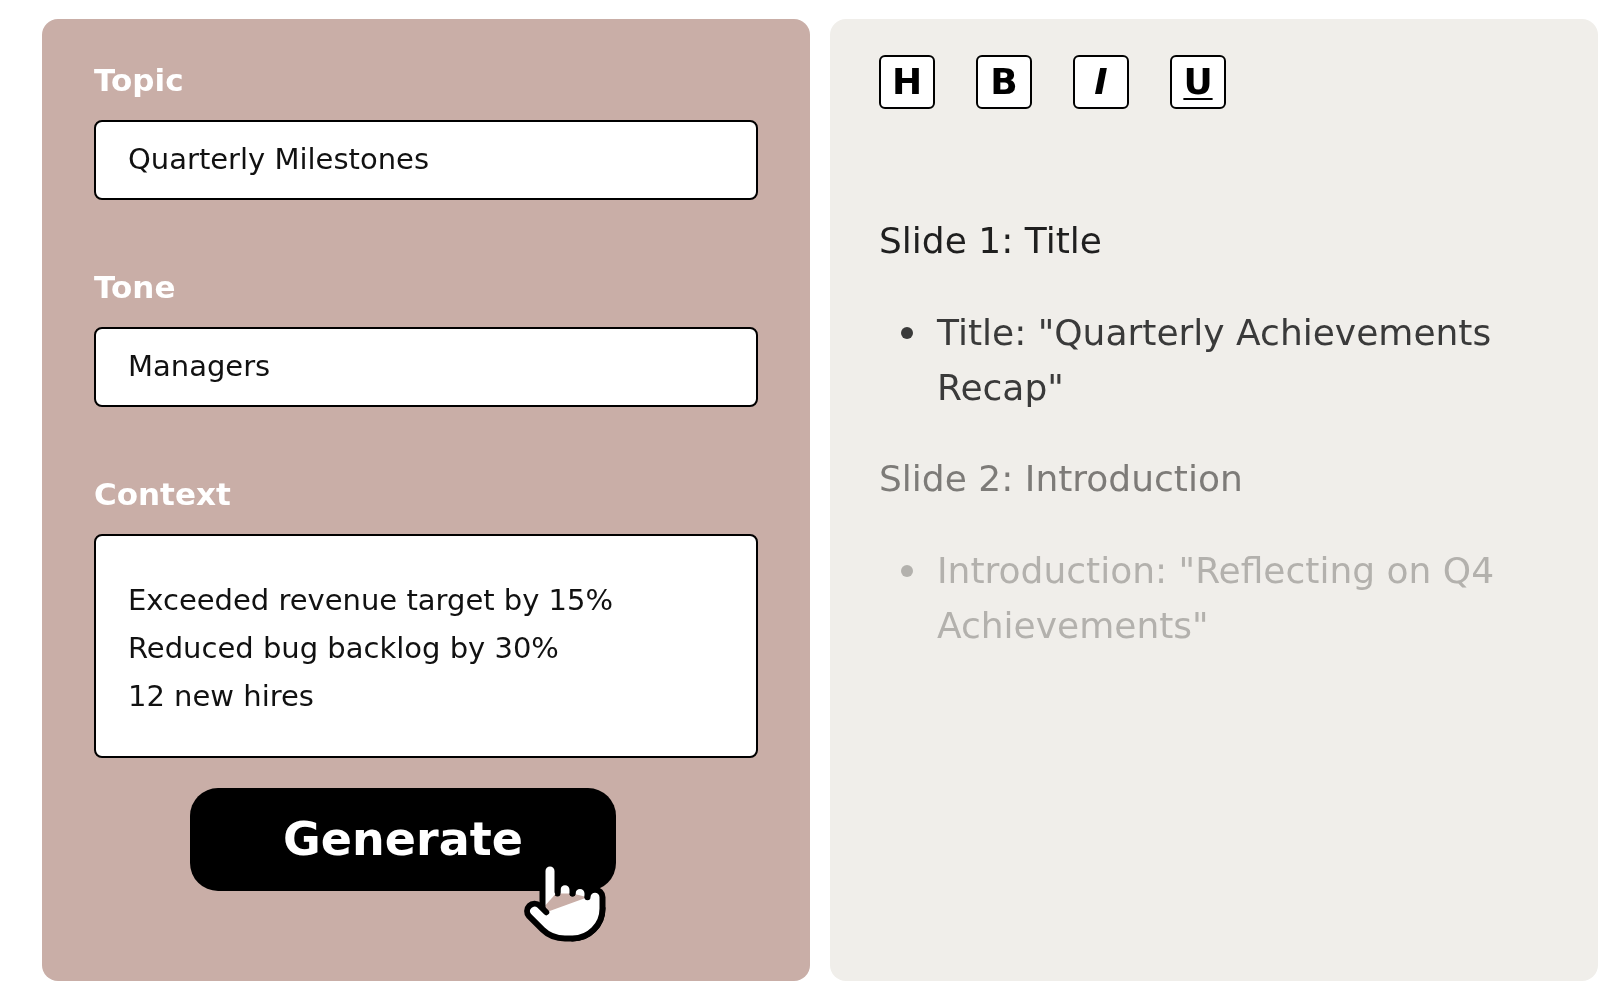 This screenshot has width=1620, height=1000. Describe the element at coordinates (1061, 479) in the screenshot. I see `slide-heading: Slide 2: Introduction` at that location.